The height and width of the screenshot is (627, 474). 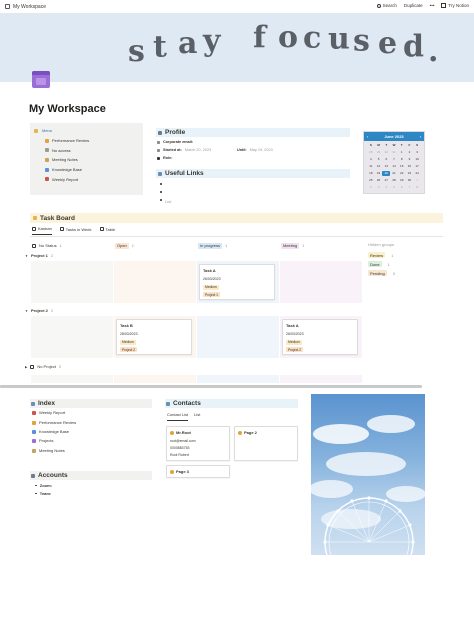 I want to click on contact-card: Page 2, so click(x=266, y=443).